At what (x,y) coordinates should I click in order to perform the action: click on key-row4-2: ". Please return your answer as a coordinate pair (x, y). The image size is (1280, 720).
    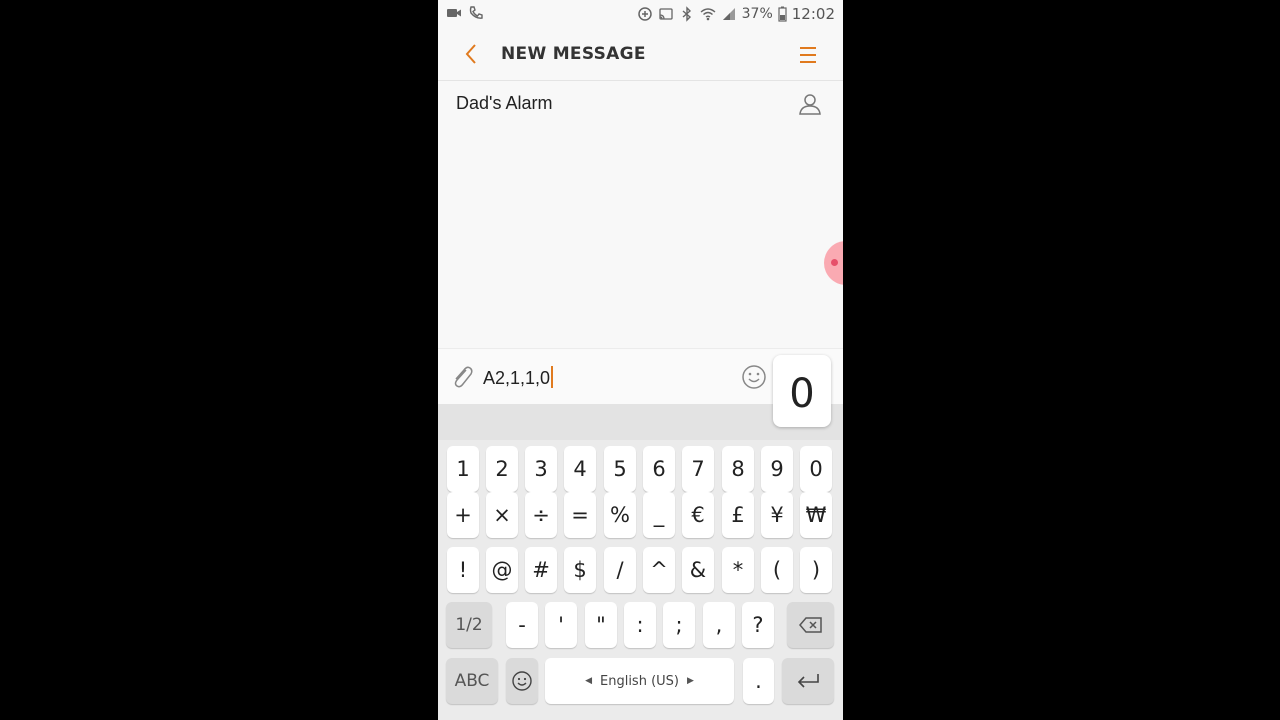
    Looking at the image, I should click on (601, 625).